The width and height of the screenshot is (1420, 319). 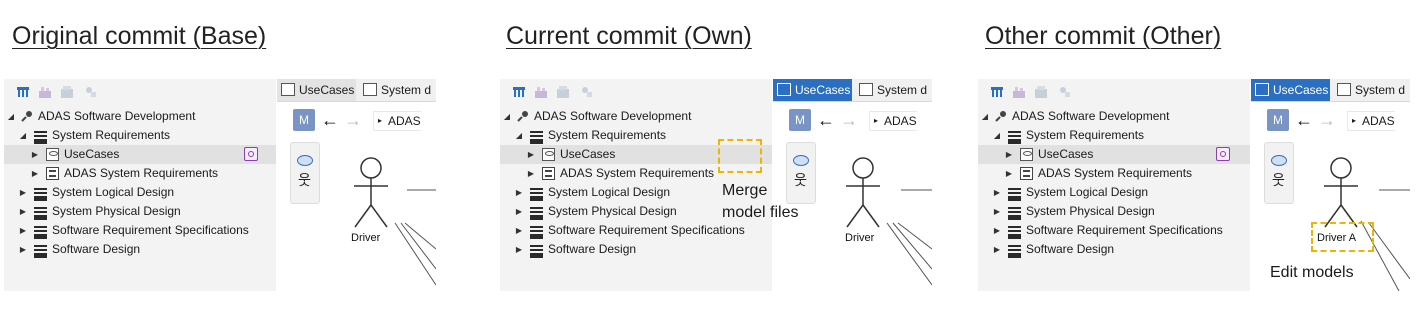 I want to click on project-icon, so click(x=522, y=116).